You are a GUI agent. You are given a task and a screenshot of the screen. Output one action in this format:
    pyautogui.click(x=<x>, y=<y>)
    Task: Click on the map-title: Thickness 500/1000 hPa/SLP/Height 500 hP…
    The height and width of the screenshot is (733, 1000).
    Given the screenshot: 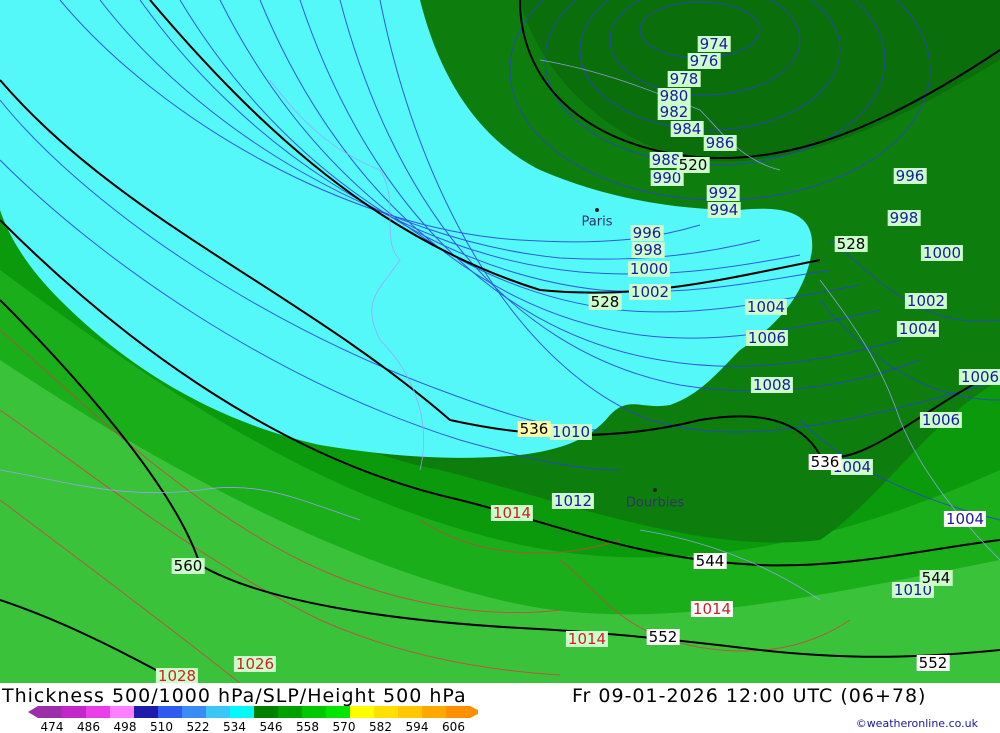 What is the action you would take?
    pyautogui.click(x=234, y=696)
    